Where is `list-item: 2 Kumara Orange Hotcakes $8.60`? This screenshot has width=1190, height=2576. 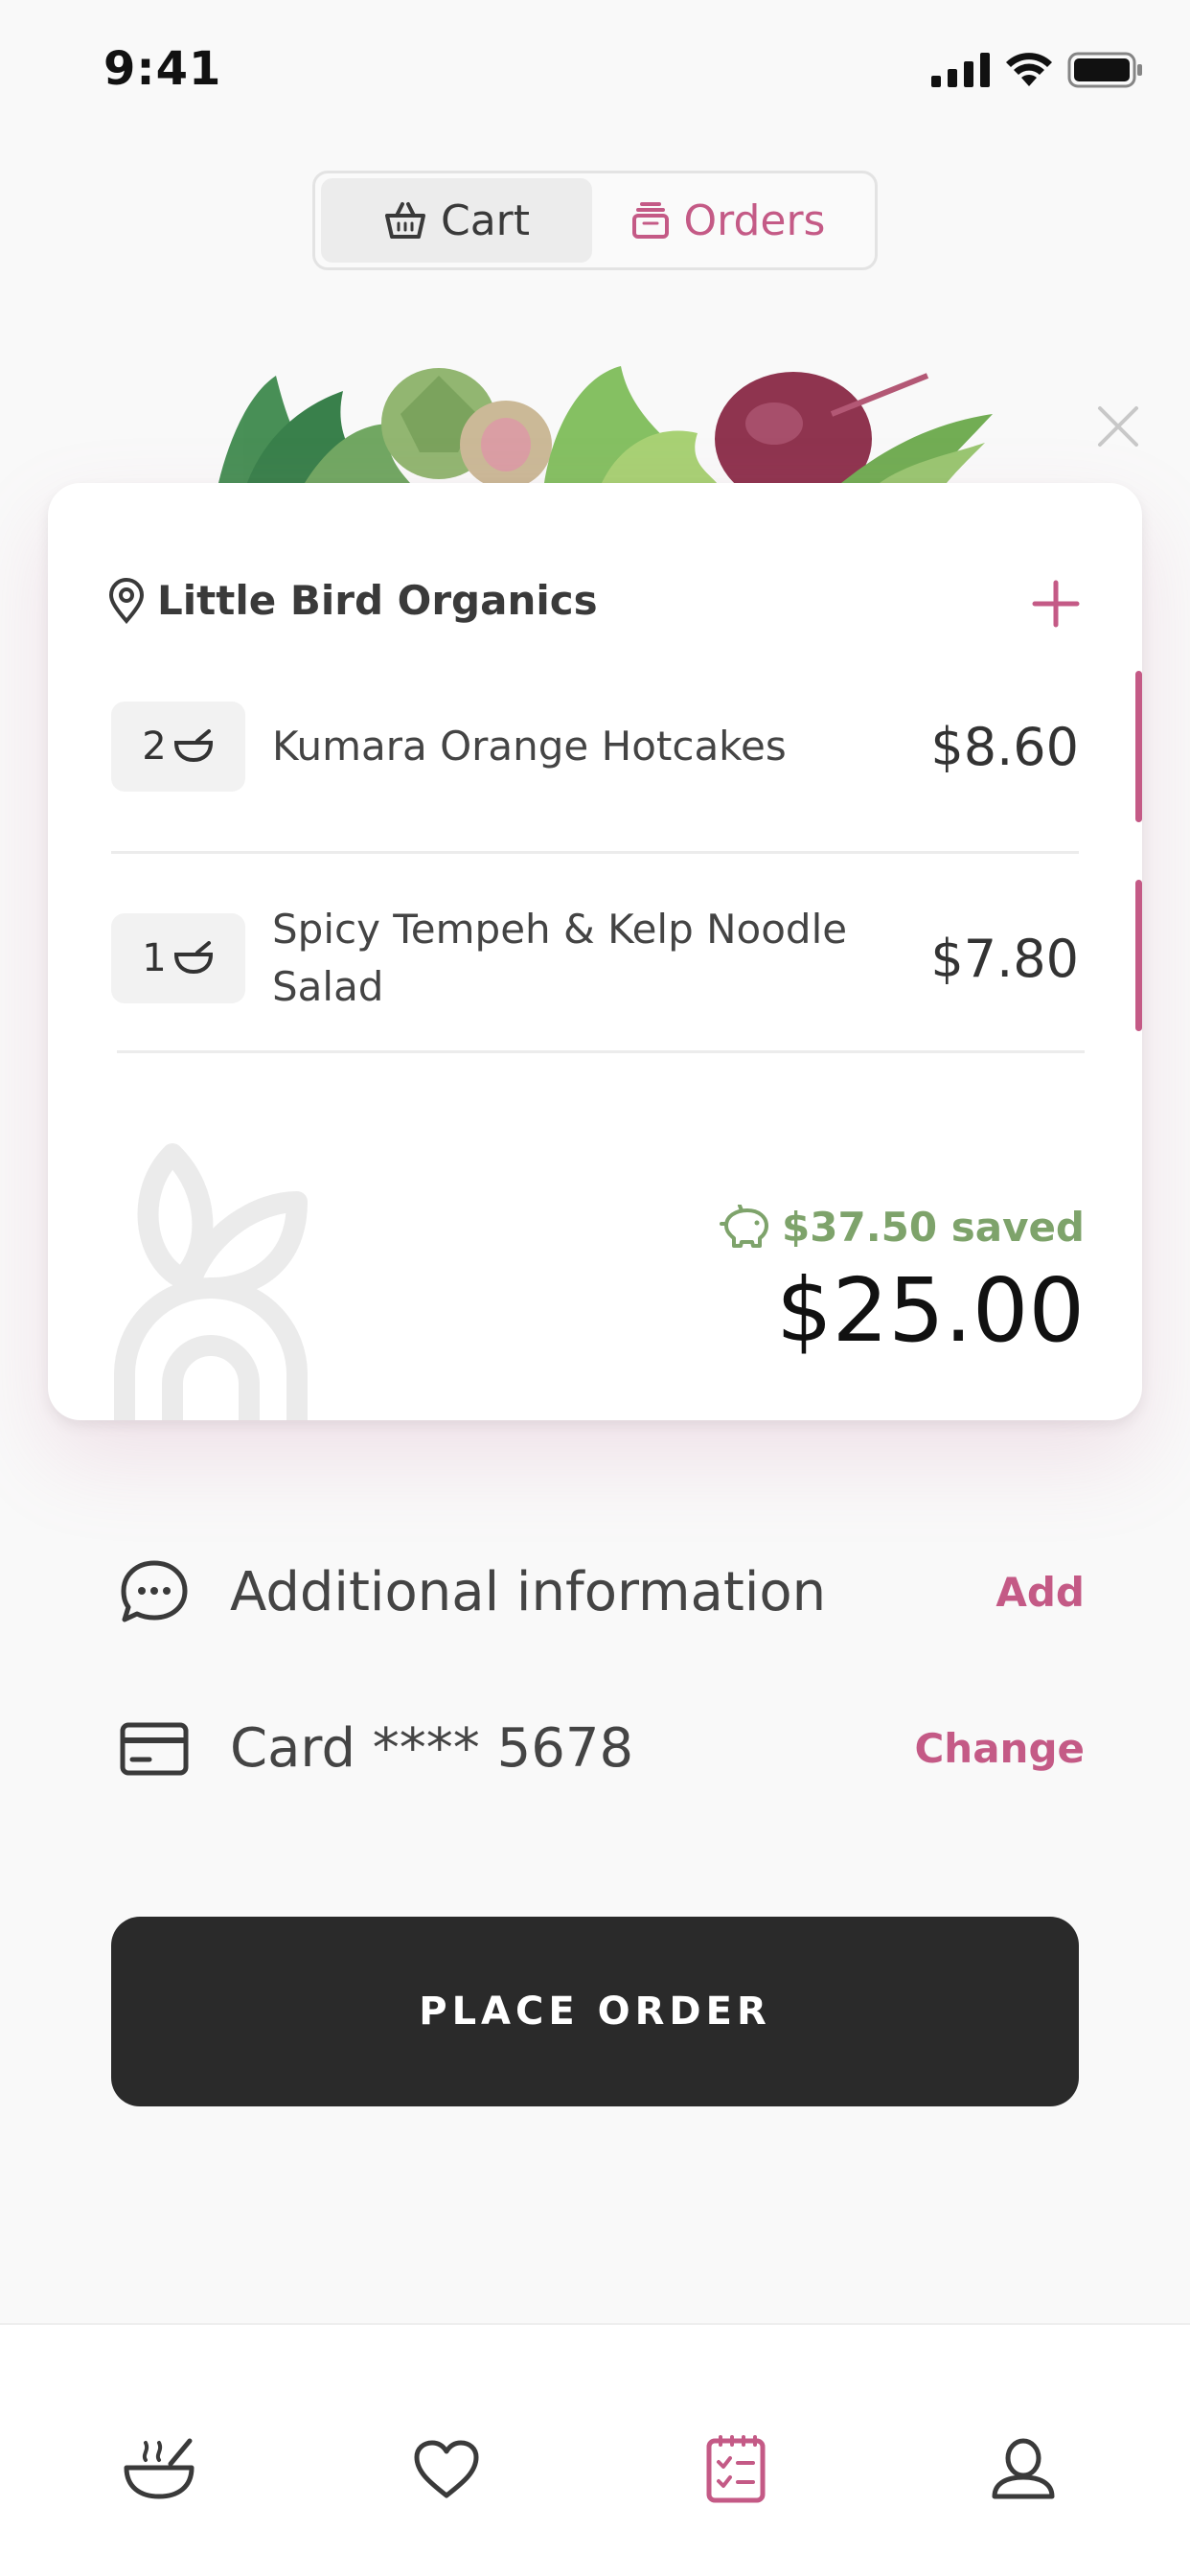
list-item: 2 Kumara Orange Hotcakes $8.60 is located at coordinates (595, 747).